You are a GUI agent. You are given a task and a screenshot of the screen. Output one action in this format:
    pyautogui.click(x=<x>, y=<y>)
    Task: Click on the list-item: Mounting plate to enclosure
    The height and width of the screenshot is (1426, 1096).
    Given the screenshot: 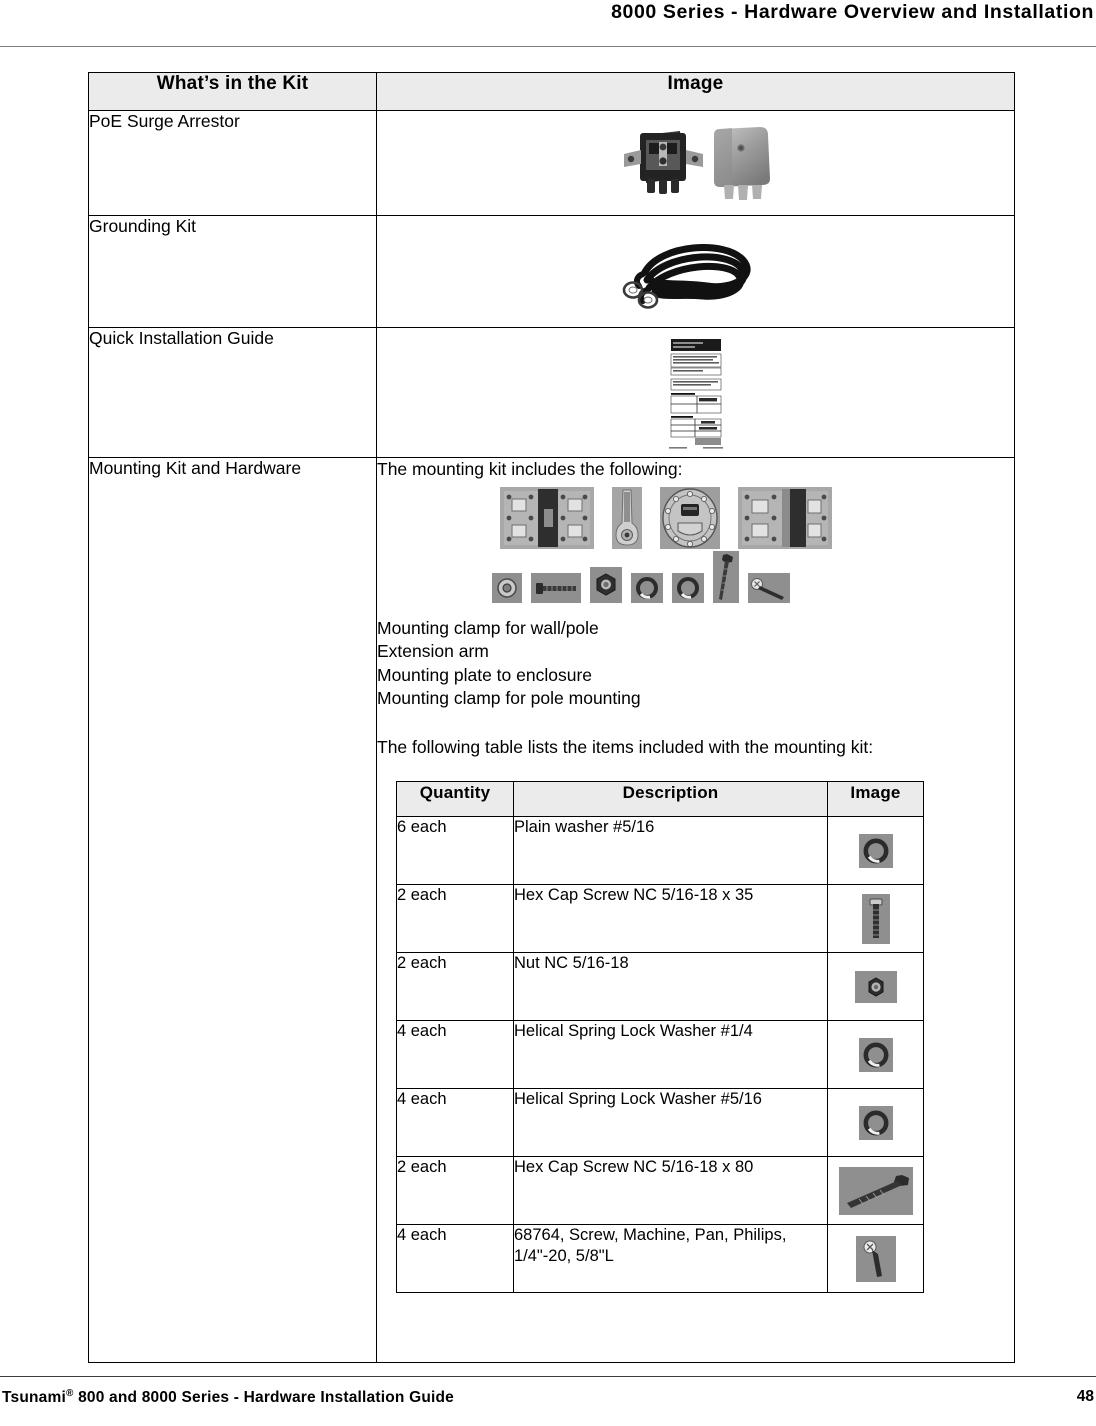 What is the action you would take?
    pyautogui.click(x=484, y=674)
    